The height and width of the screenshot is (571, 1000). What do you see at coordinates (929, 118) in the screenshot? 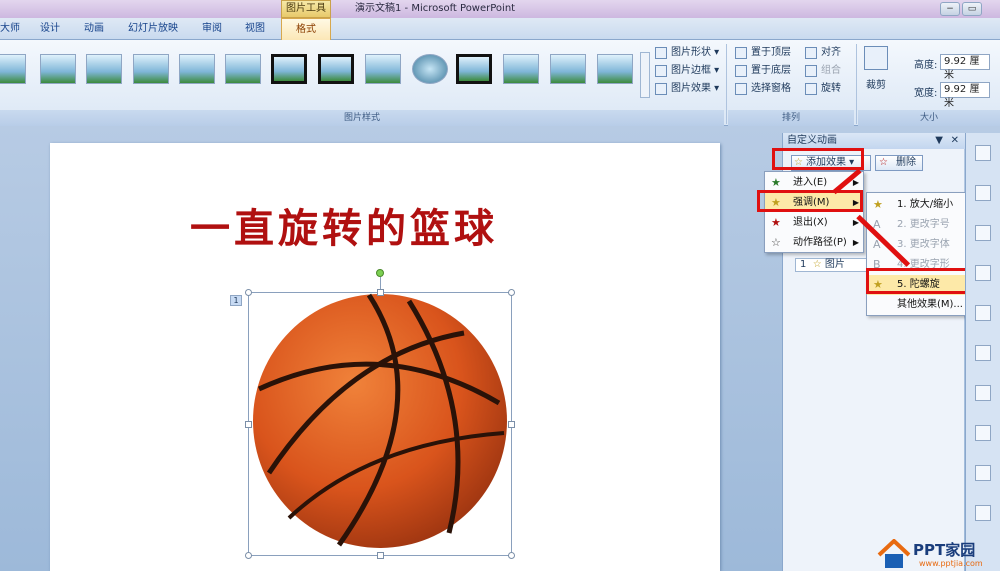
I see `group-label-size: 大小` at bounding box center [929, 118].